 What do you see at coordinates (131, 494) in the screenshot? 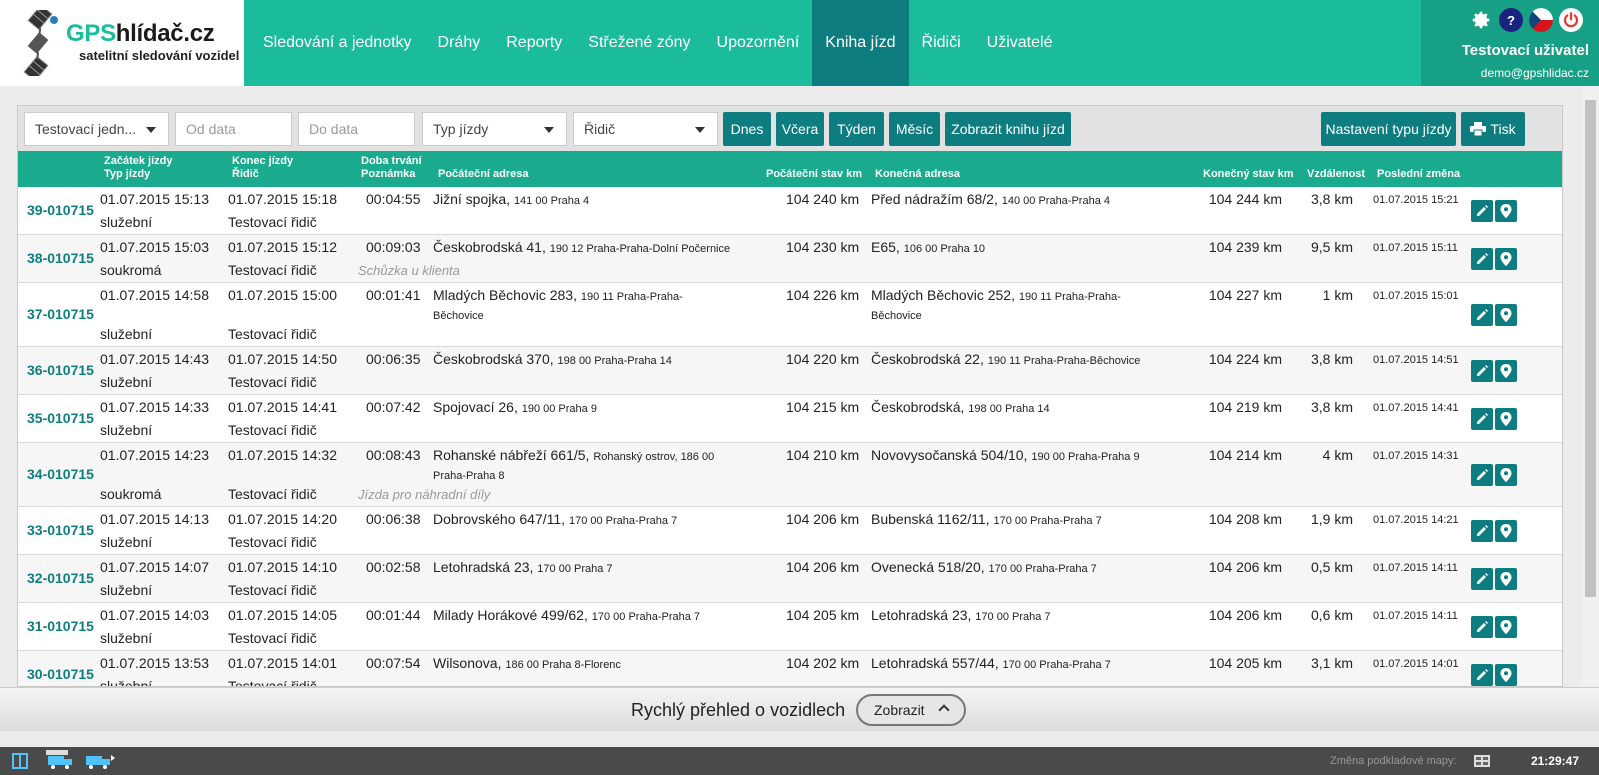
I see `trip-type: soukromá` at bounding box center [131, 494].